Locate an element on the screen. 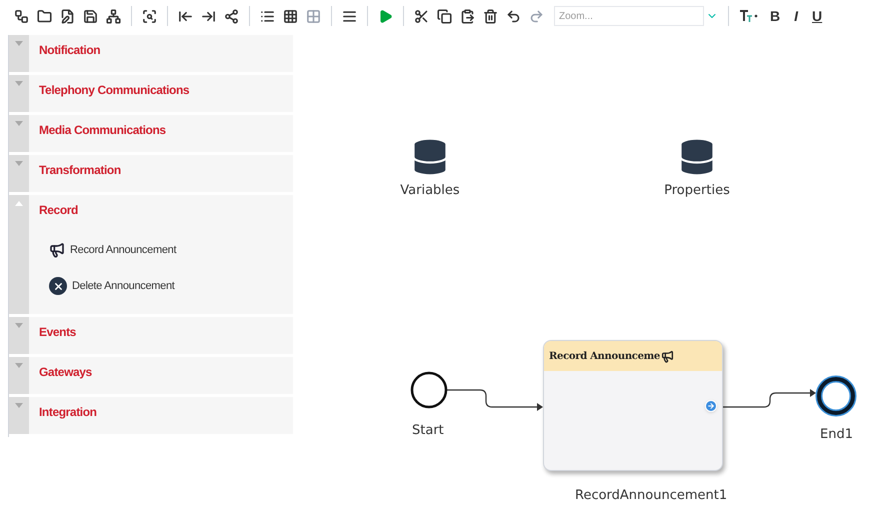 The height and width of the screenshot is (515, 873). event-label: End1 is located at coordinates (836, 435).